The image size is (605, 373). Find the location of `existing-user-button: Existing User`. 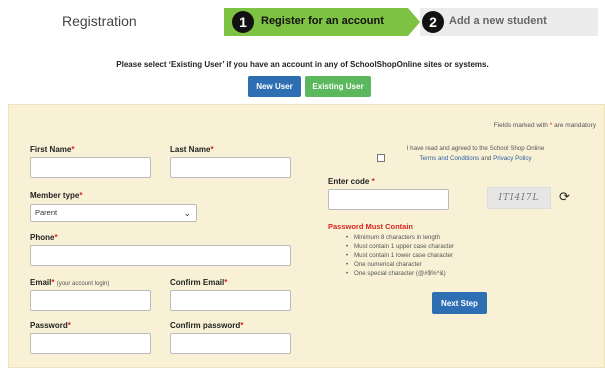

existing-user-button: Existing User is located at coordinates (338, 86).